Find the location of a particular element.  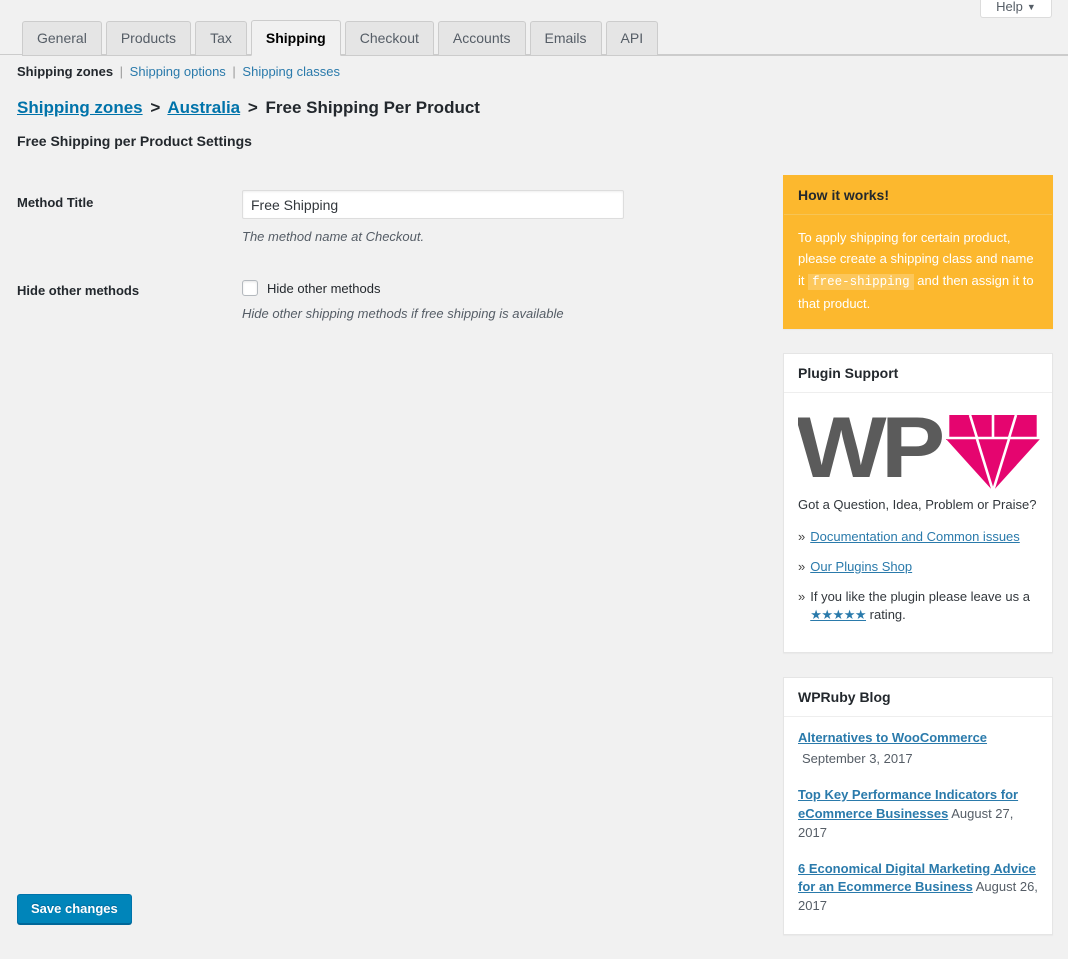

hide-other-methods-label: Hide other methods is located at coordinates (78, 290).